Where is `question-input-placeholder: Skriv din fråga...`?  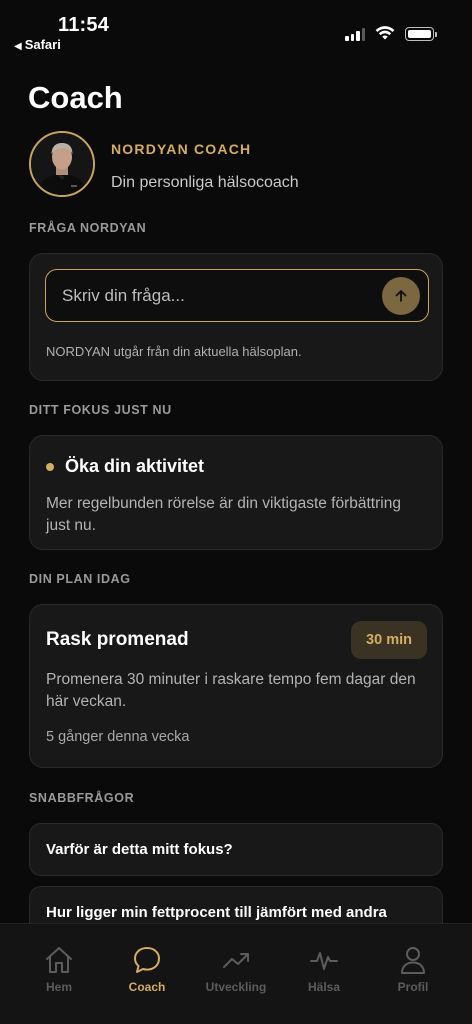 question-input-placeholder: Skriv din fråga... is located at coordinates (123, 295).